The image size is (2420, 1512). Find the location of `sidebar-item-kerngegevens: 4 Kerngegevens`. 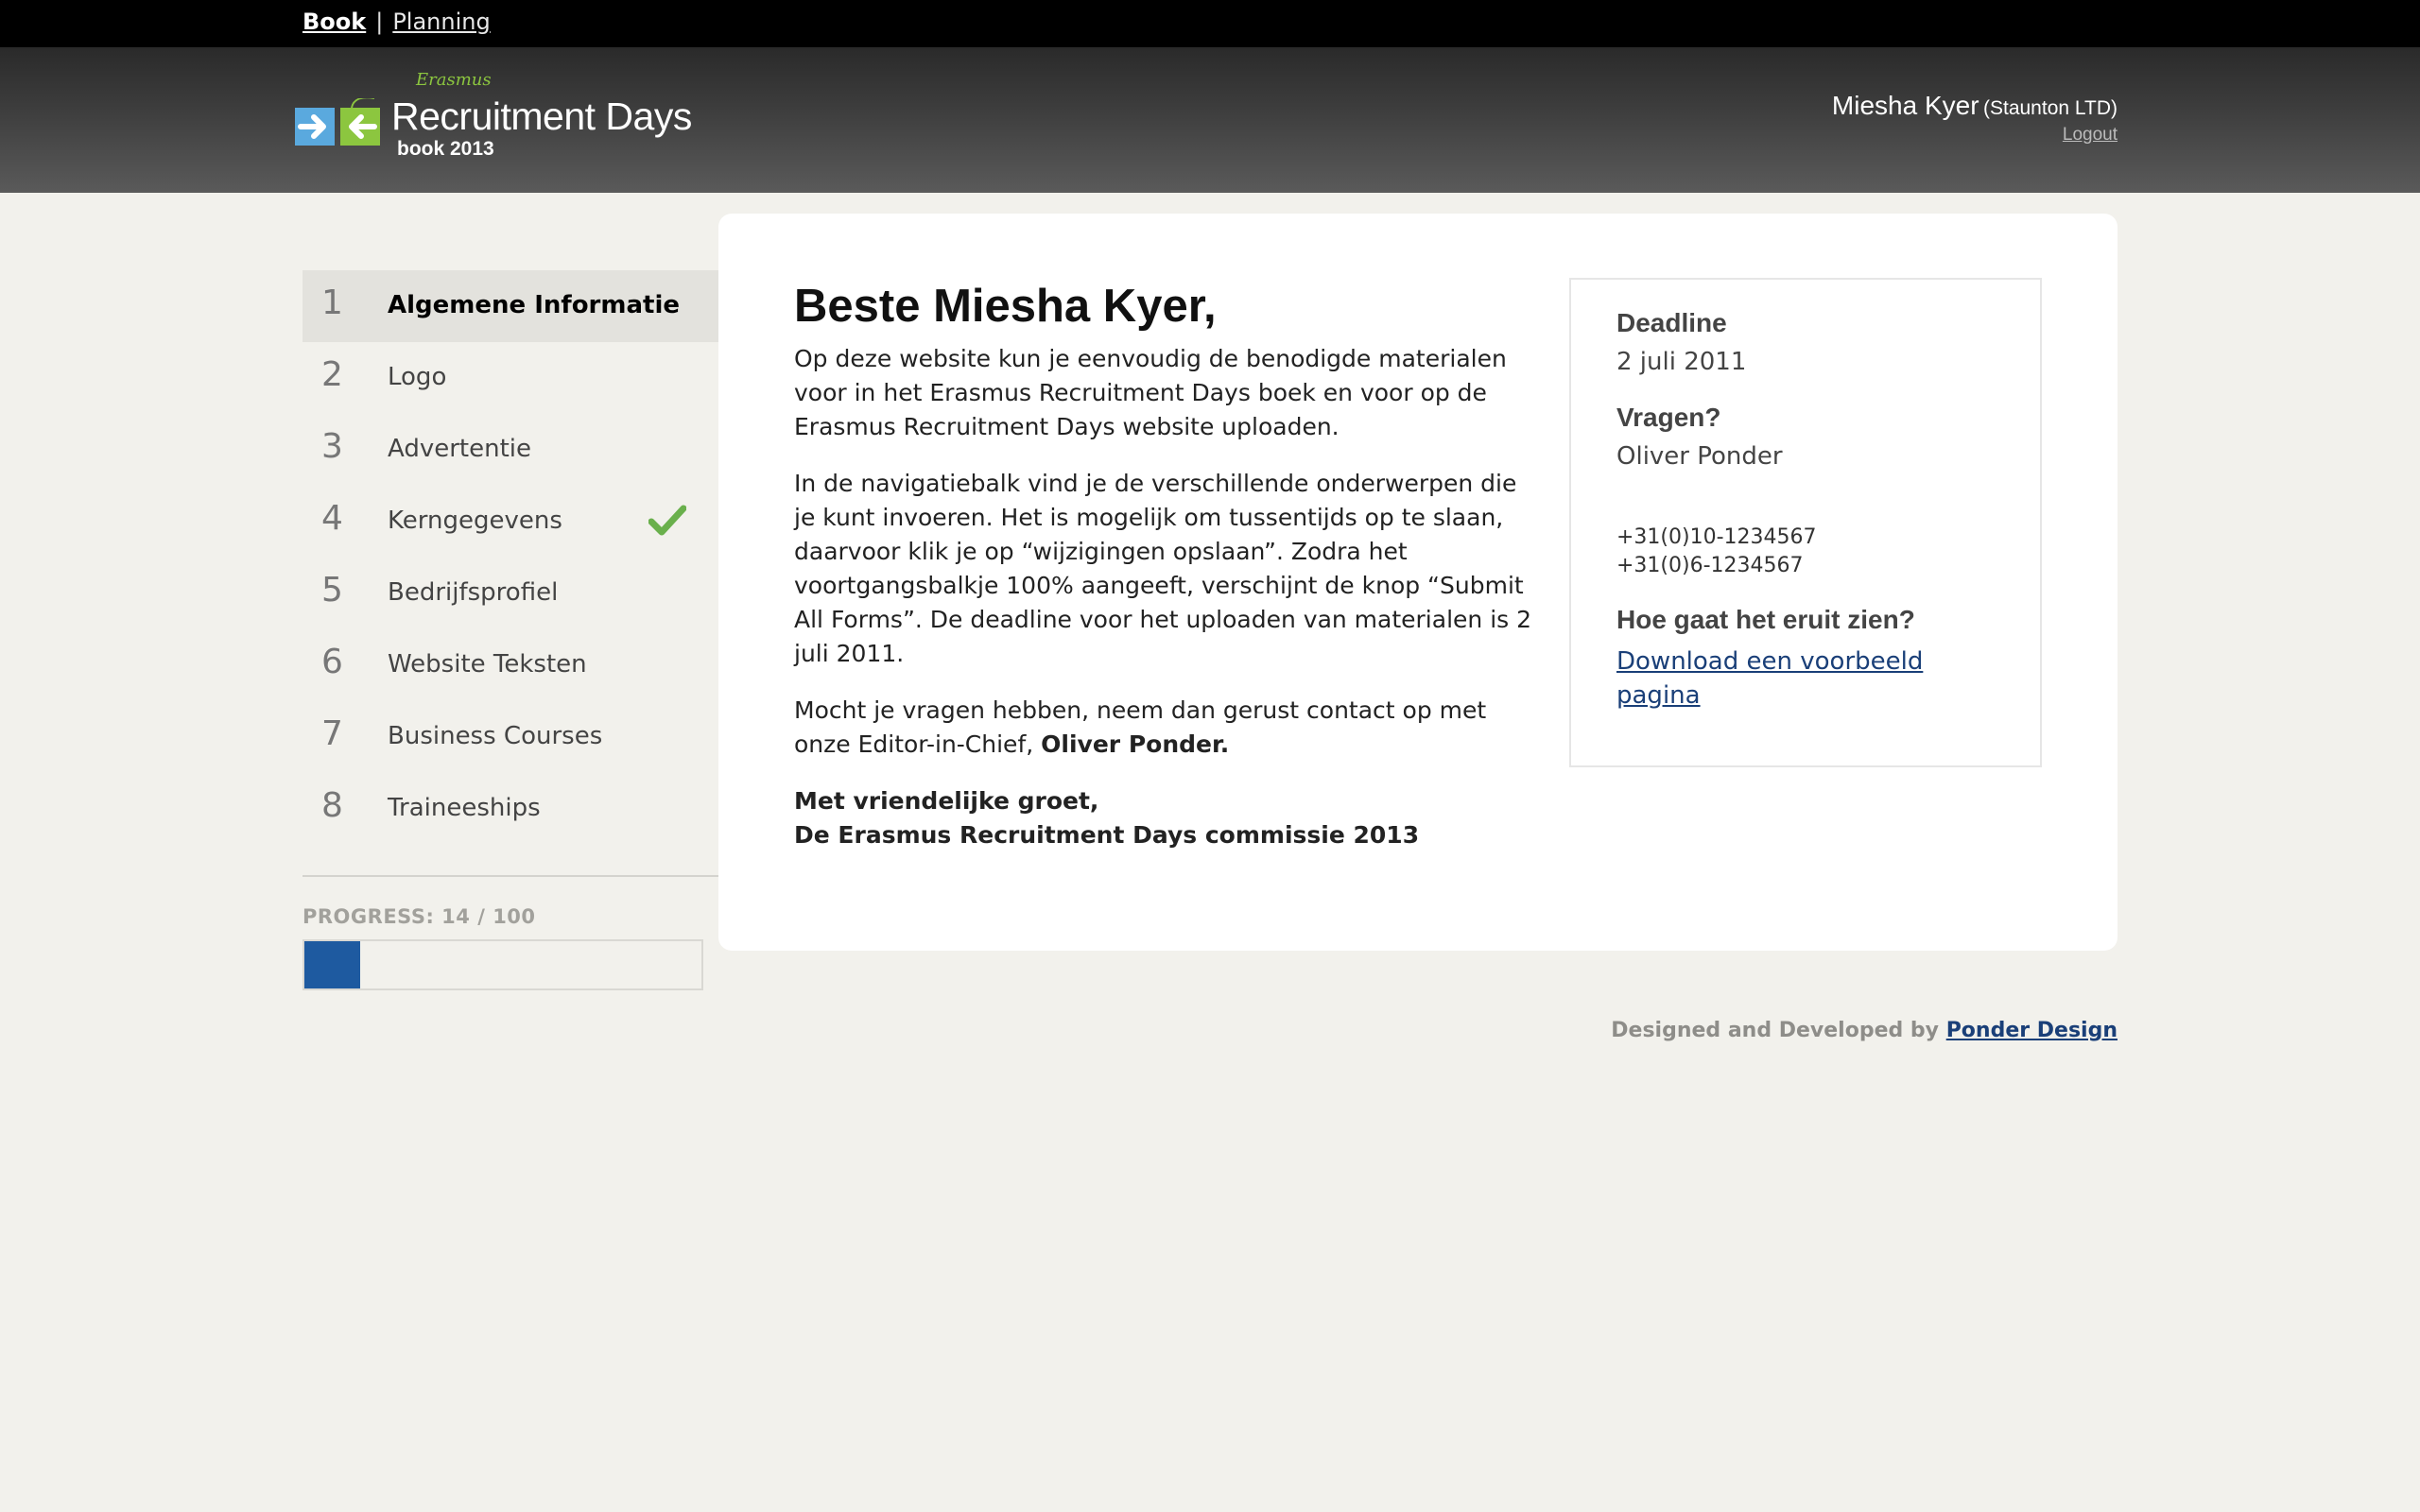

sidebar-item-kerngegevens: 4 Kerngegevens is located at coordinates (510, 522).